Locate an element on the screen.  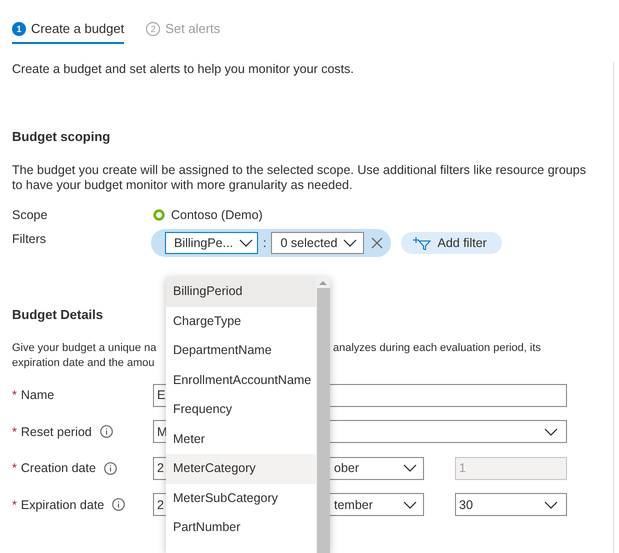
value-dropdown: 0 selected is located at coordinates (317, 243).